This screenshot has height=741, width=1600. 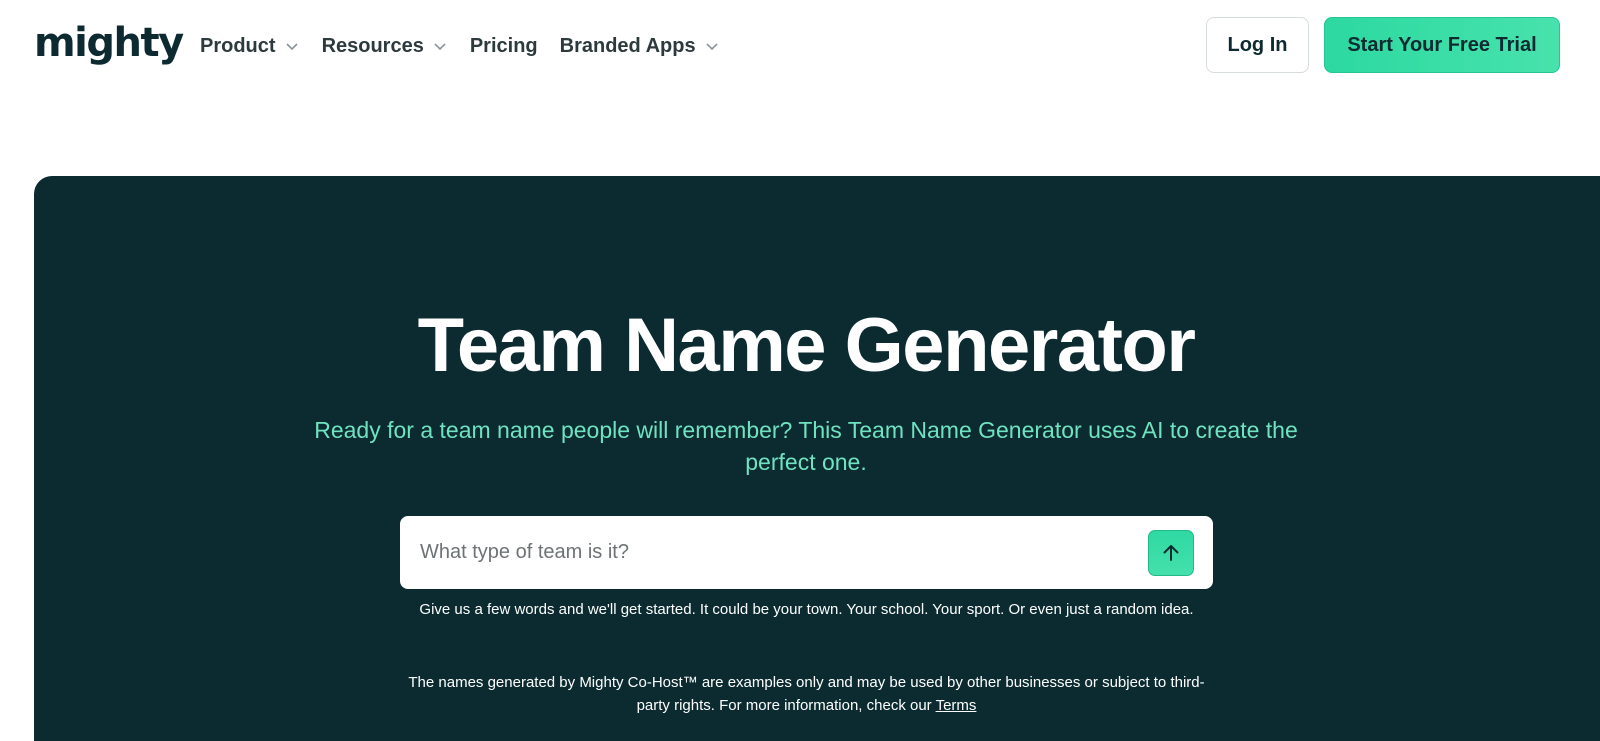 I want to click on start-free-trial-button: Start Your Free Trial, so click(x=1442, y=45).